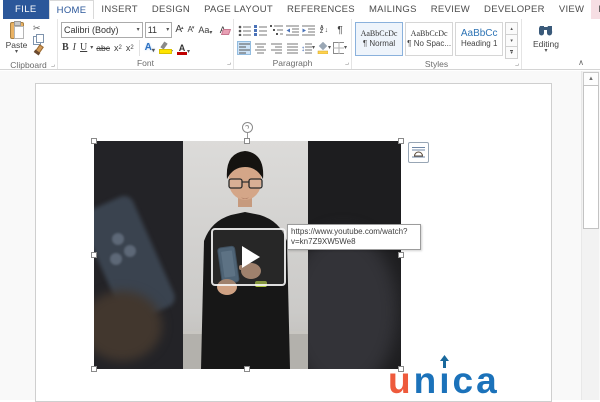 The width and height of the screenshot is (600, 402). Describe the element at coordinates (16, 30) in the screenshot. I see `paste-clipboard-icon` at that location.